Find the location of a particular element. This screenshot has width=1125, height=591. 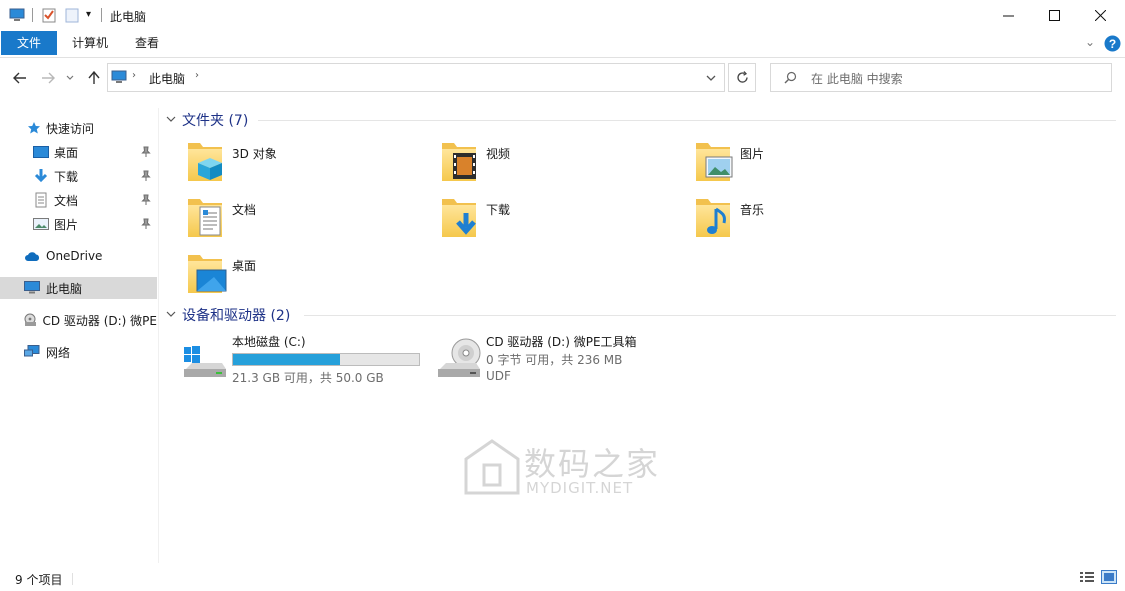

folder-label: 下载 is located at coordinates (498, 210).